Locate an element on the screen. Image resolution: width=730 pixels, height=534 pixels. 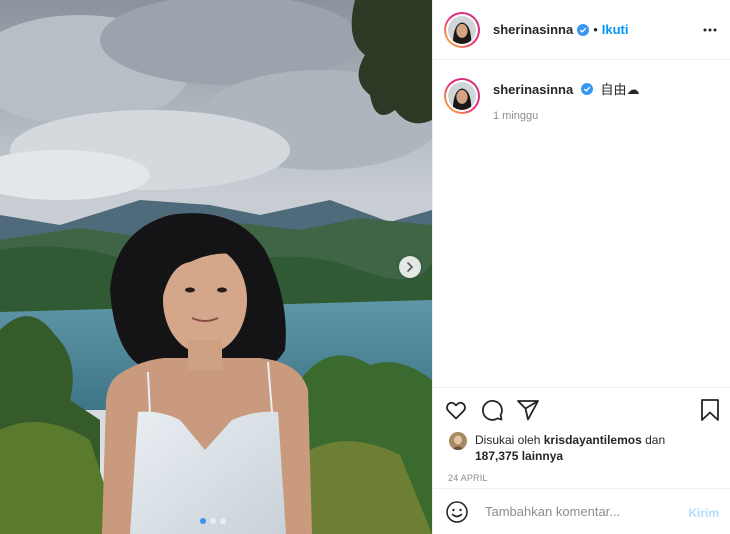
post-caption: sherinasinna 自由☁ 1 minggu is located at coordinates (581, 91).